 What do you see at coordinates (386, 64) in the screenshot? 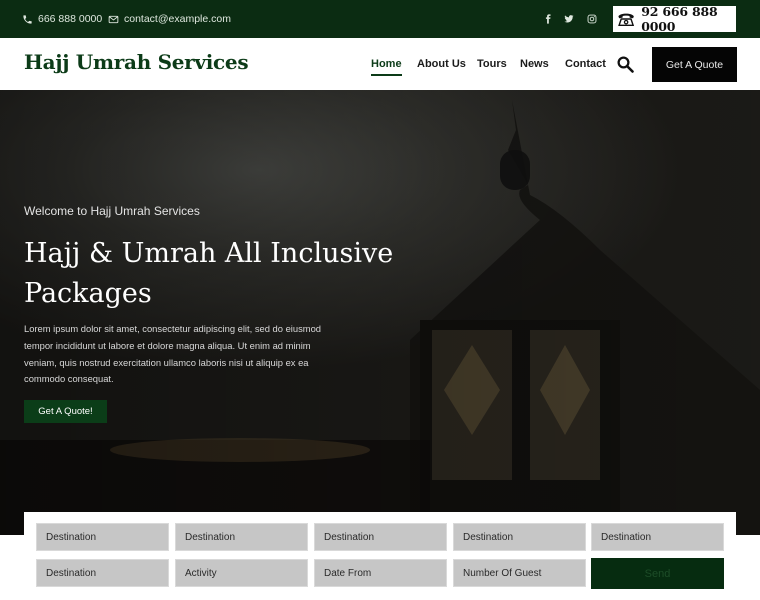
I see `nav-home: Home` at bounding box center [386, 64].